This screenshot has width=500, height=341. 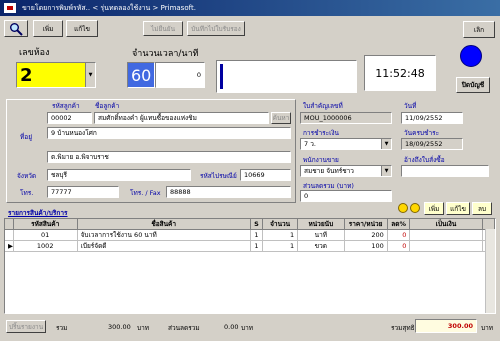 I want to click on customer-name-label: ชื่อลูกค้า, so click(x=107, y=106).